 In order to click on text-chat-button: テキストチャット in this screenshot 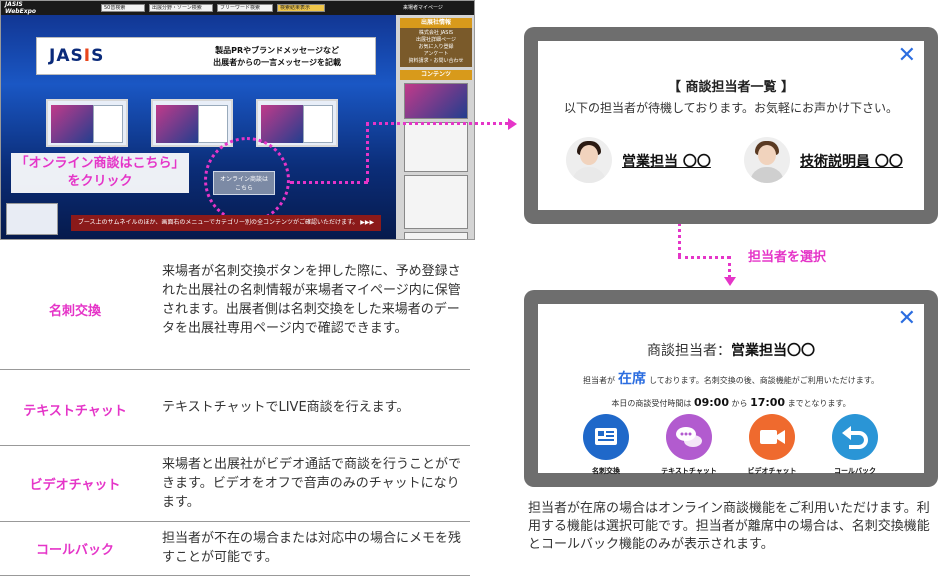, I will do `click(689, 445)`.